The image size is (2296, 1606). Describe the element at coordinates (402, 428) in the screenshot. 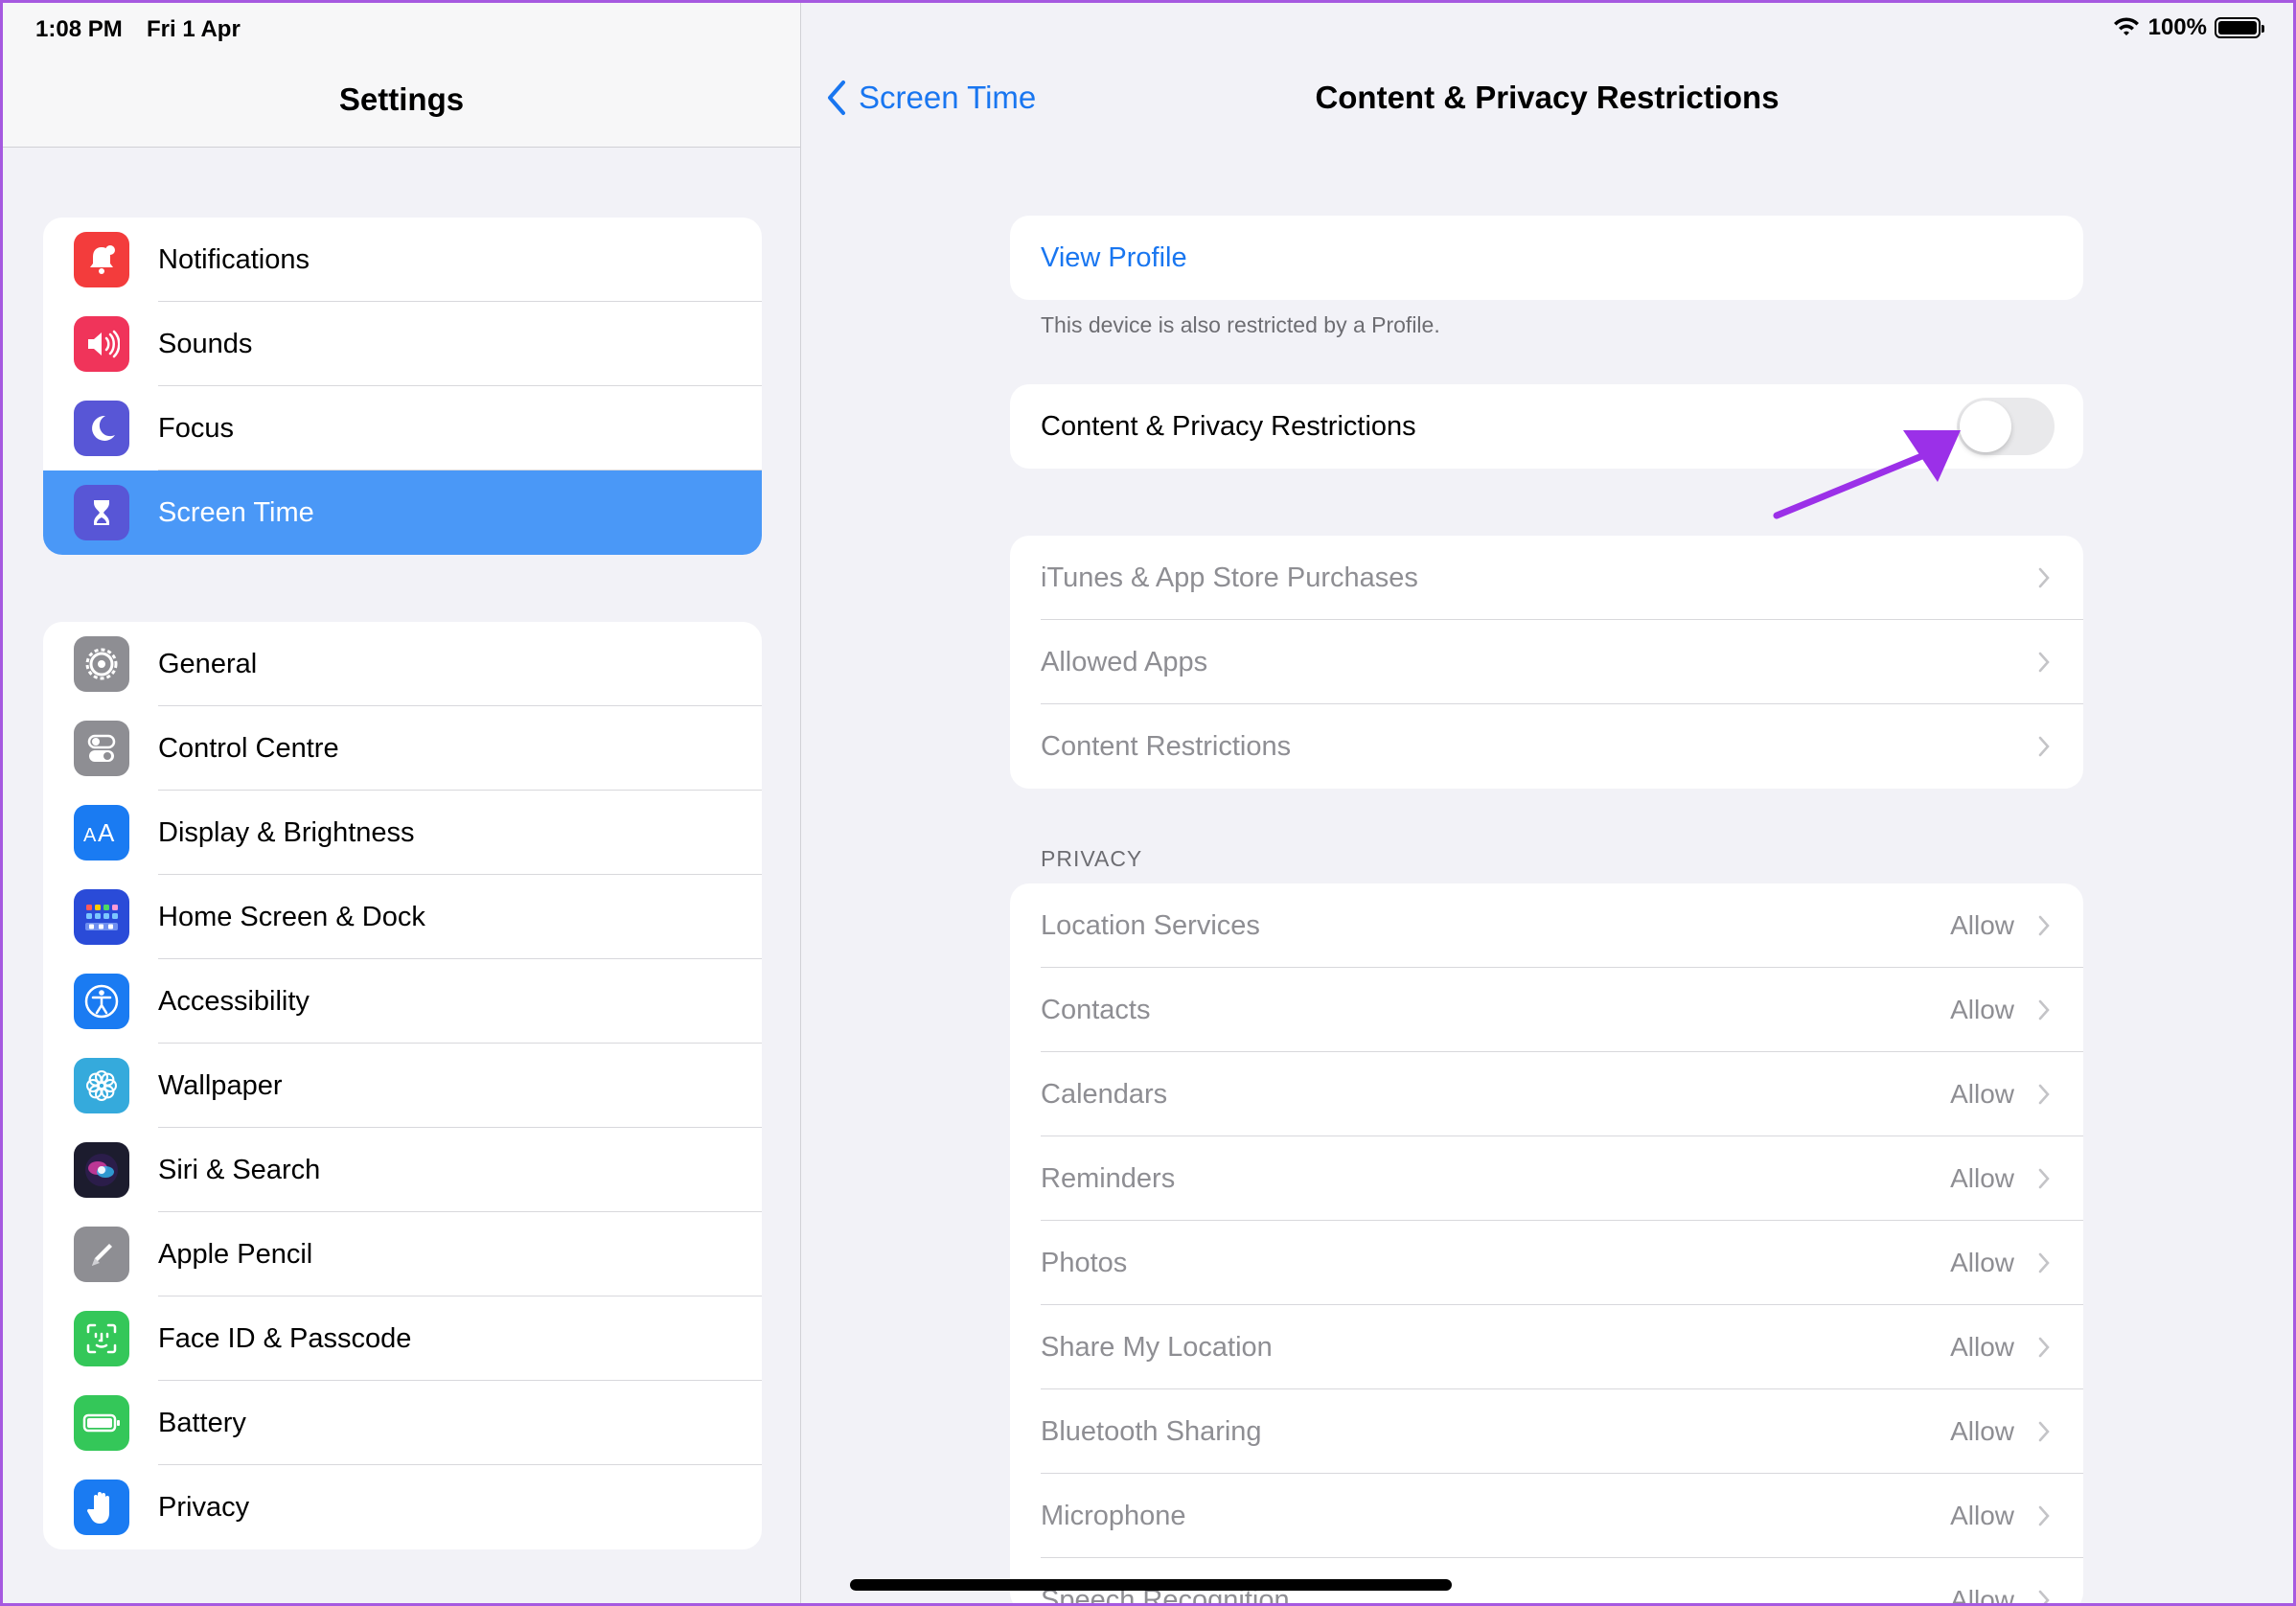

I see `sidebar-item-focus: Focus` at that location.